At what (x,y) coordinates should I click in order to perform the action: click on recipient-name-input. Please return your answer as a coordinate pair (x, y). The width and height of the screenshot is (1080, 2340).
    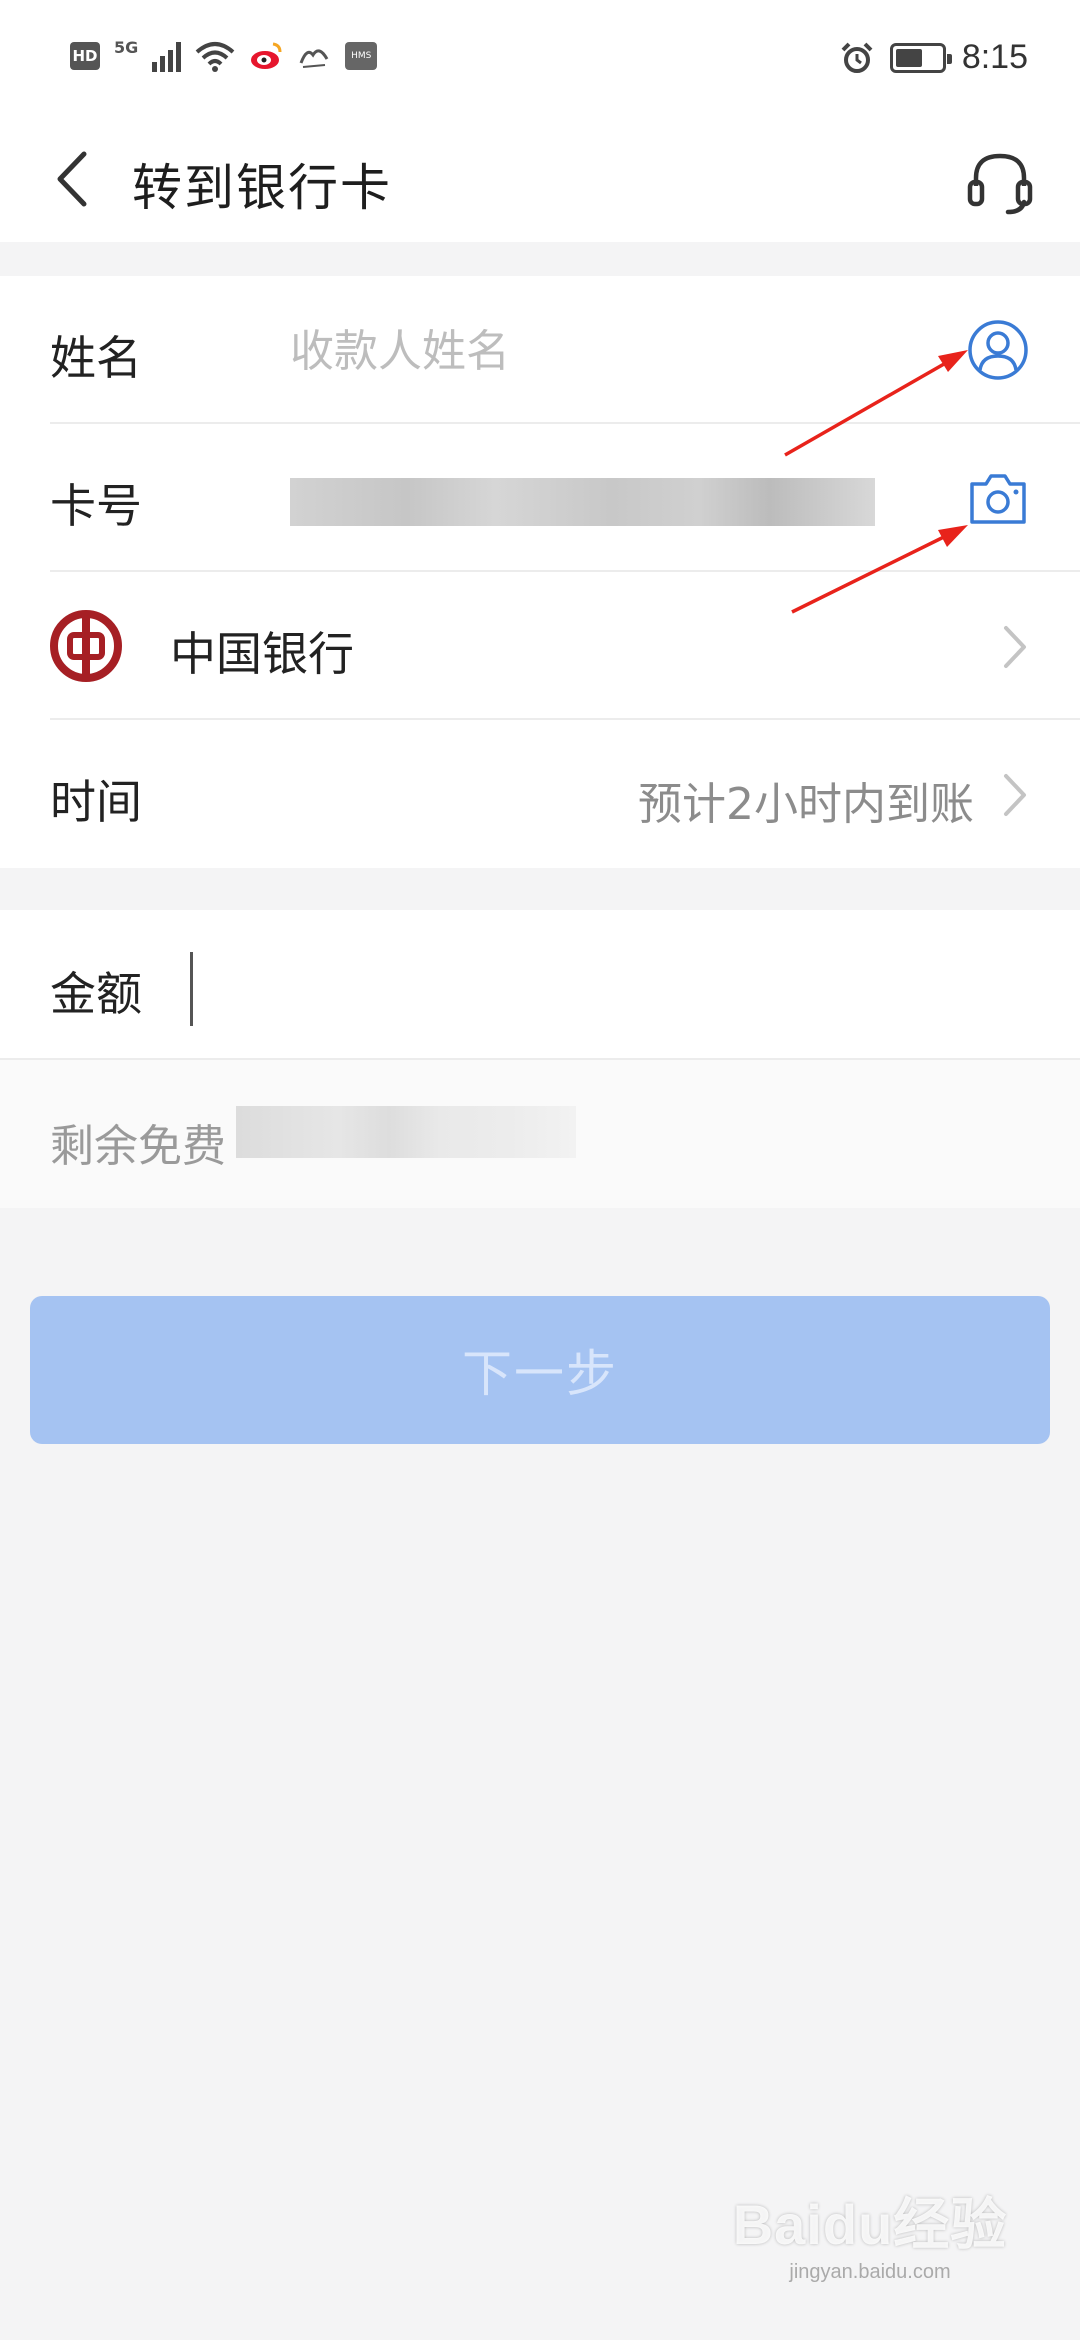
    Looking at the image, I should click on (630, 351).